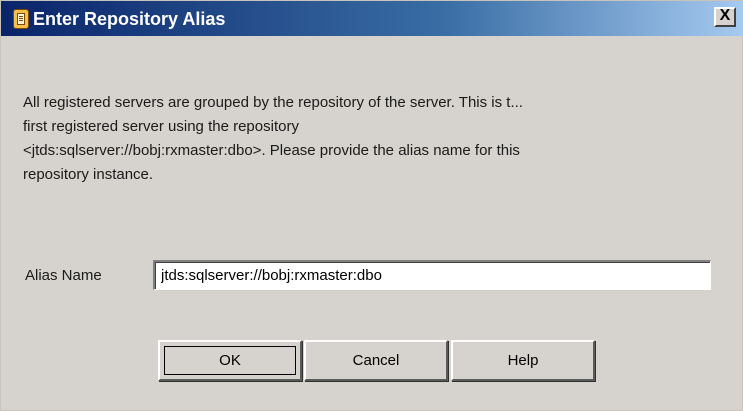  Describe the element at coordinates (129, 19) in the screenshot. I see `window-title: Enter Repository Alias` at that location.